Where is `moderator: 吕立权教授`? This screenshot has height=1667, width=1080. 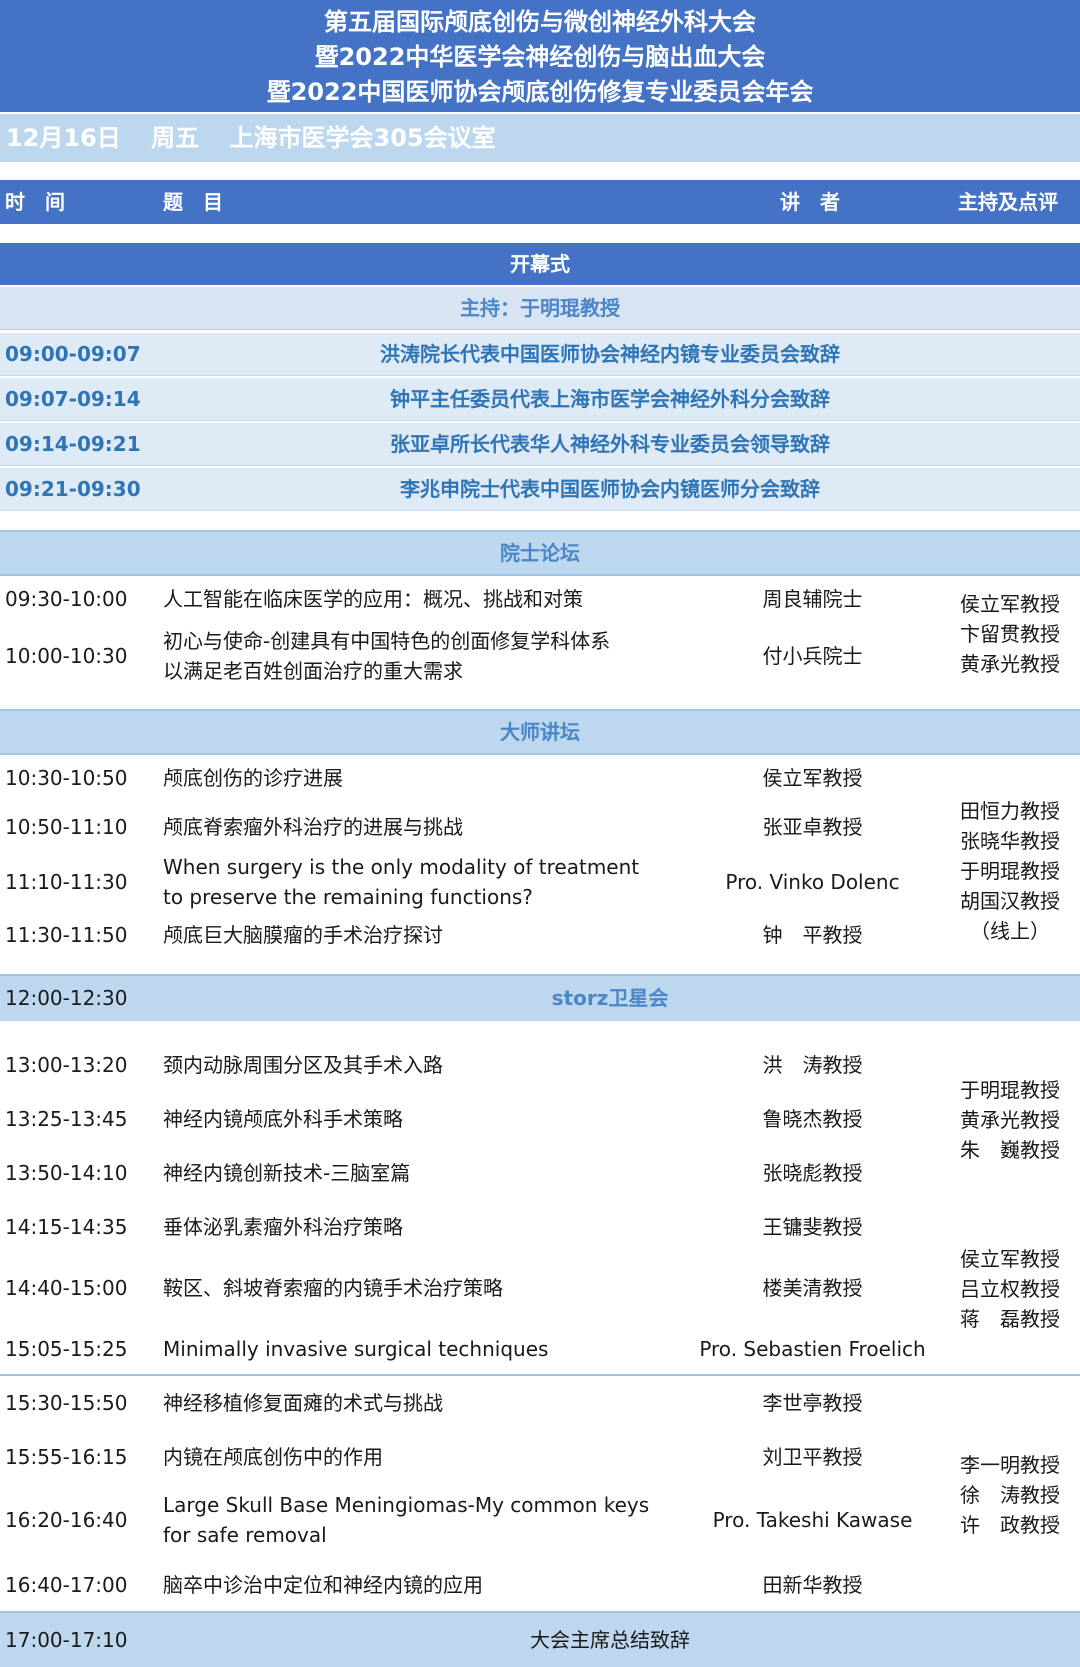 moderator: 吕立权教授 is located at coordinates (1010, 1289).